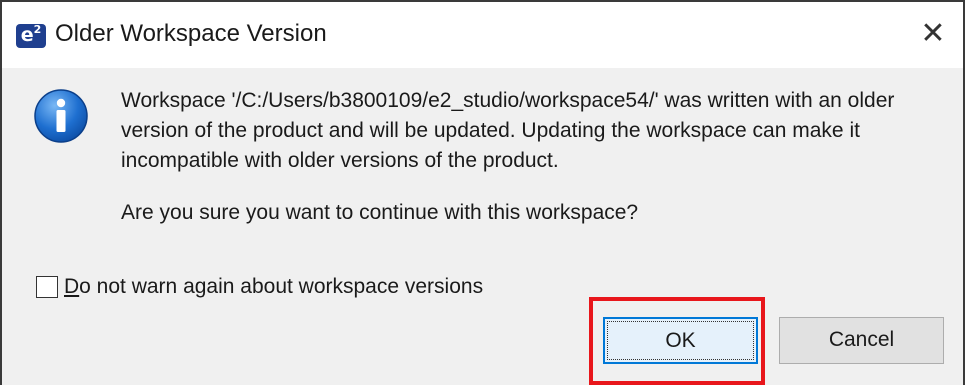 This screenshot has height=385, width=965. I want to click on close-button: ✕, so click(933, 34).